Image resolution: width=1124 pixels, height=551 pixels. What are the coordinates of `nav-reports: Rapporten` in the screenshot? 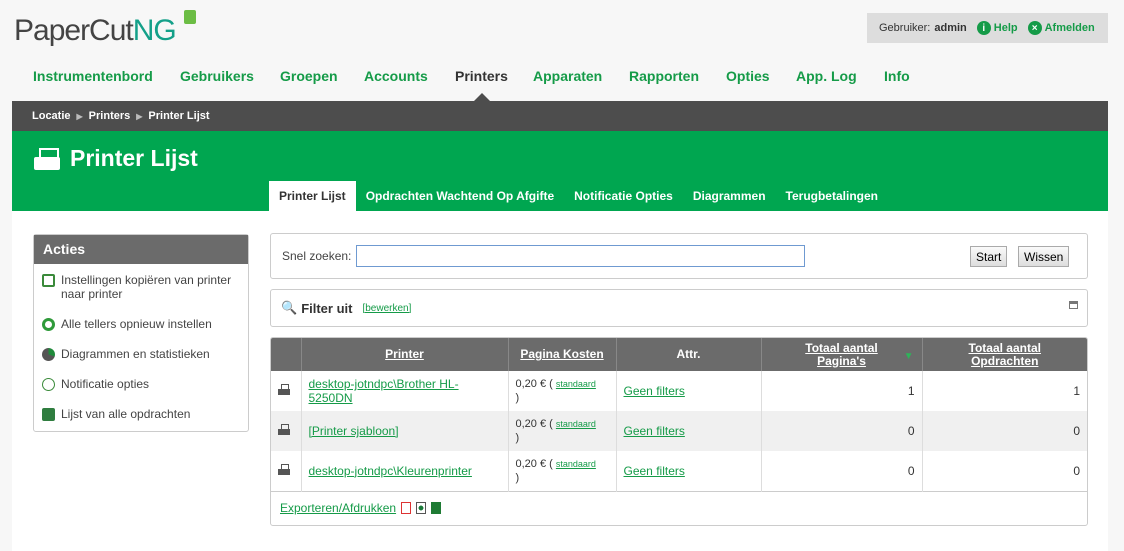 It's located at (664, 76).